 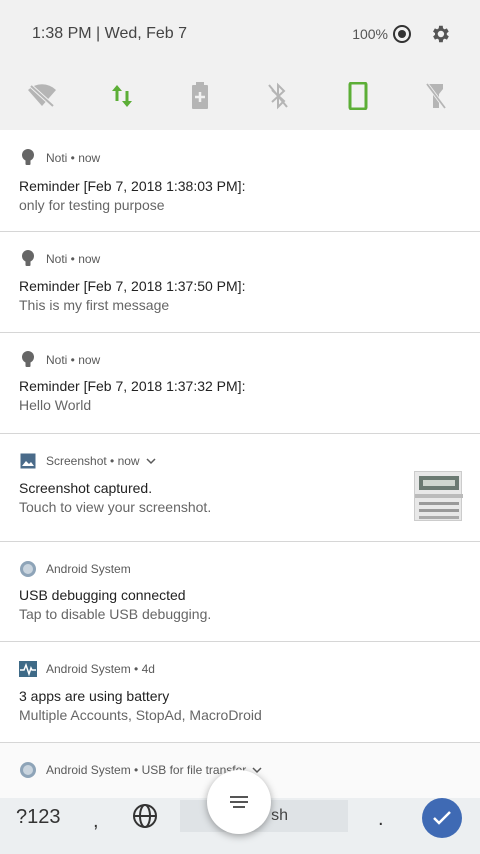 I want to click on notification-title: 3 apps are using battery, so click(x=94, y=696).